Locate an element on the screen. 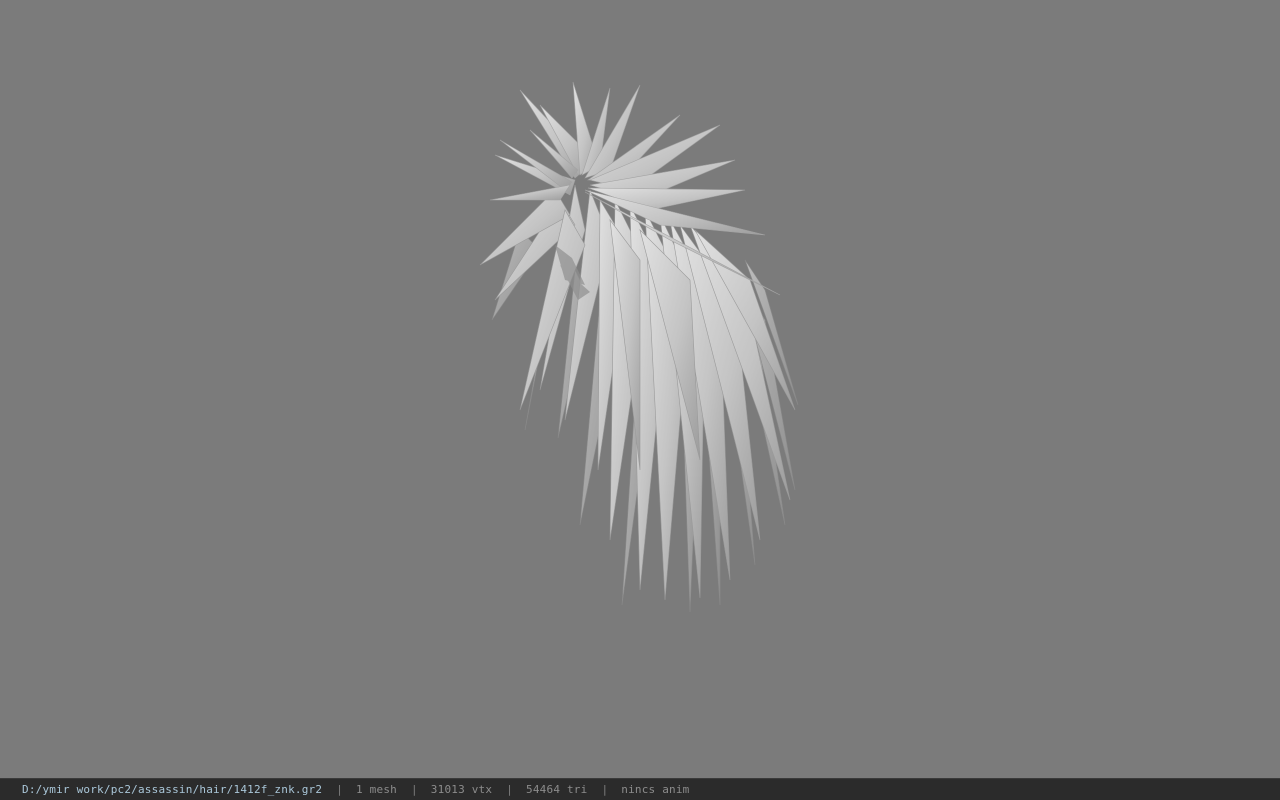  vertex-count: 31013 vtx is located at coordinates (461, 789).